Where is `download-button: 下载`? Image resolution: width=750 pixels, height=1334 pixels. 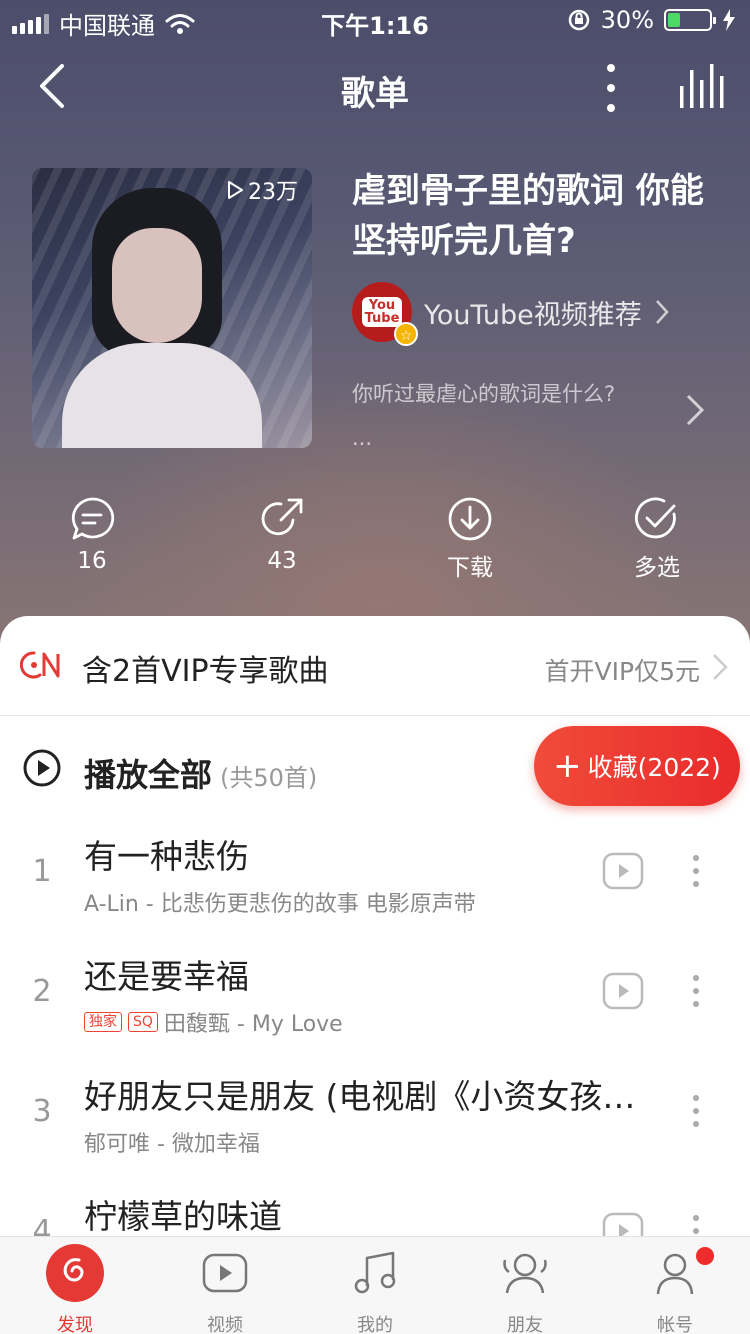
download-button: 下载 is located at coordinates (470, 539).